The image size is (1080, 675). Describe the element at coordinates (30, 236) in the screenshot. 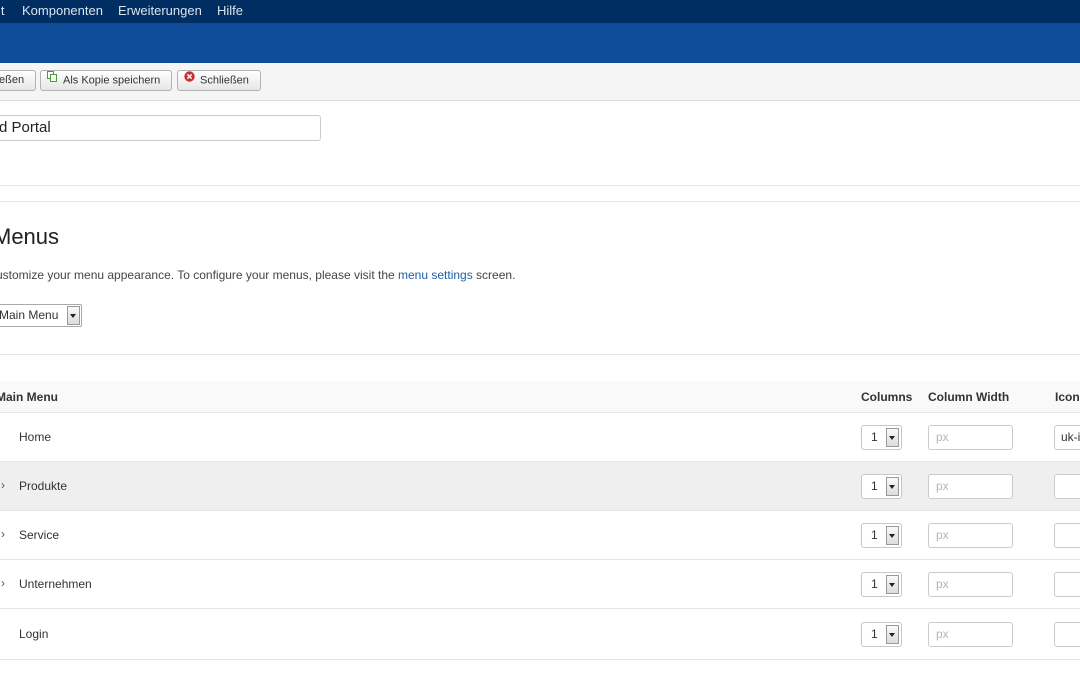

I see `section-heading: Menus` at that location.